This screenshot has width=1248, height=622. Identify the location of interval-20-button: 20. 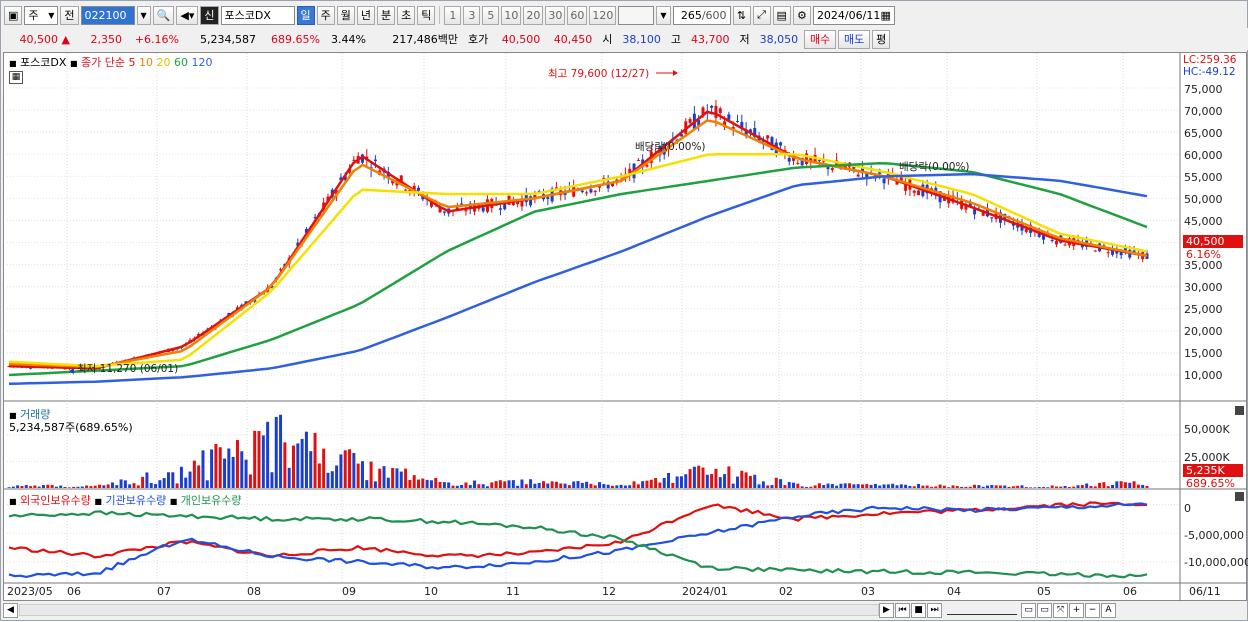
(533, 15).